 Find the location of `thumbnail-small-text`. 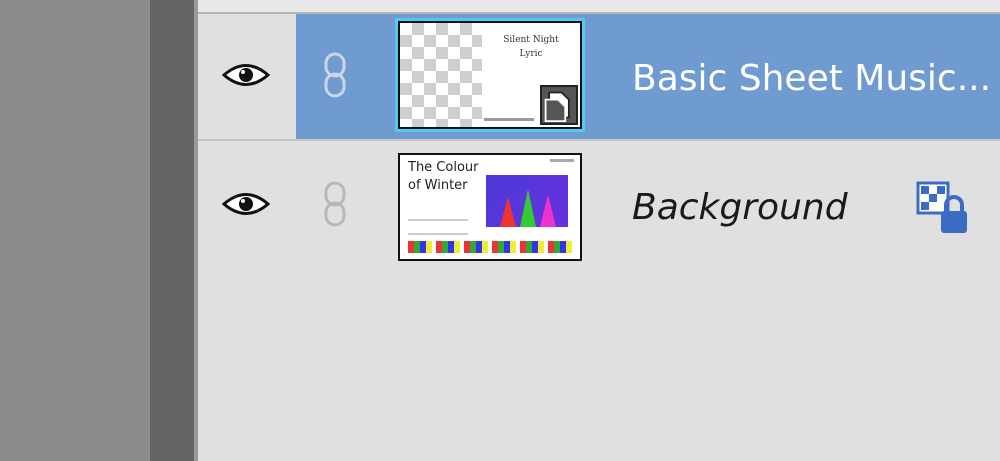

thumbnail-small-text is located at coordinates (562, 160).